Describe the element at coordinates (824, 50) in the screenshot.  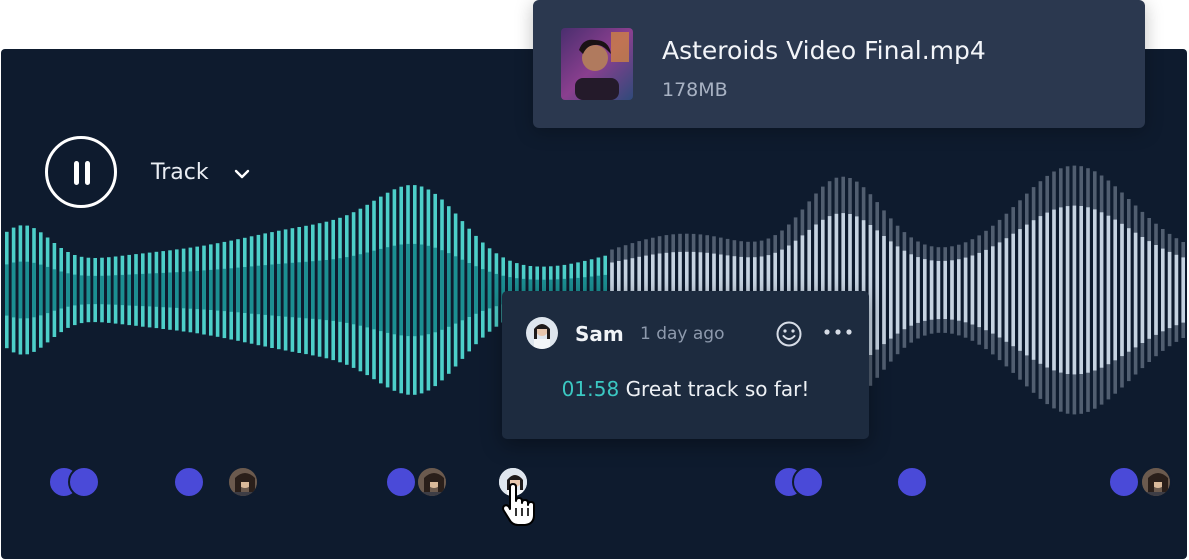
I see `file-name: Asteroids Video Final.mp4` at that location.